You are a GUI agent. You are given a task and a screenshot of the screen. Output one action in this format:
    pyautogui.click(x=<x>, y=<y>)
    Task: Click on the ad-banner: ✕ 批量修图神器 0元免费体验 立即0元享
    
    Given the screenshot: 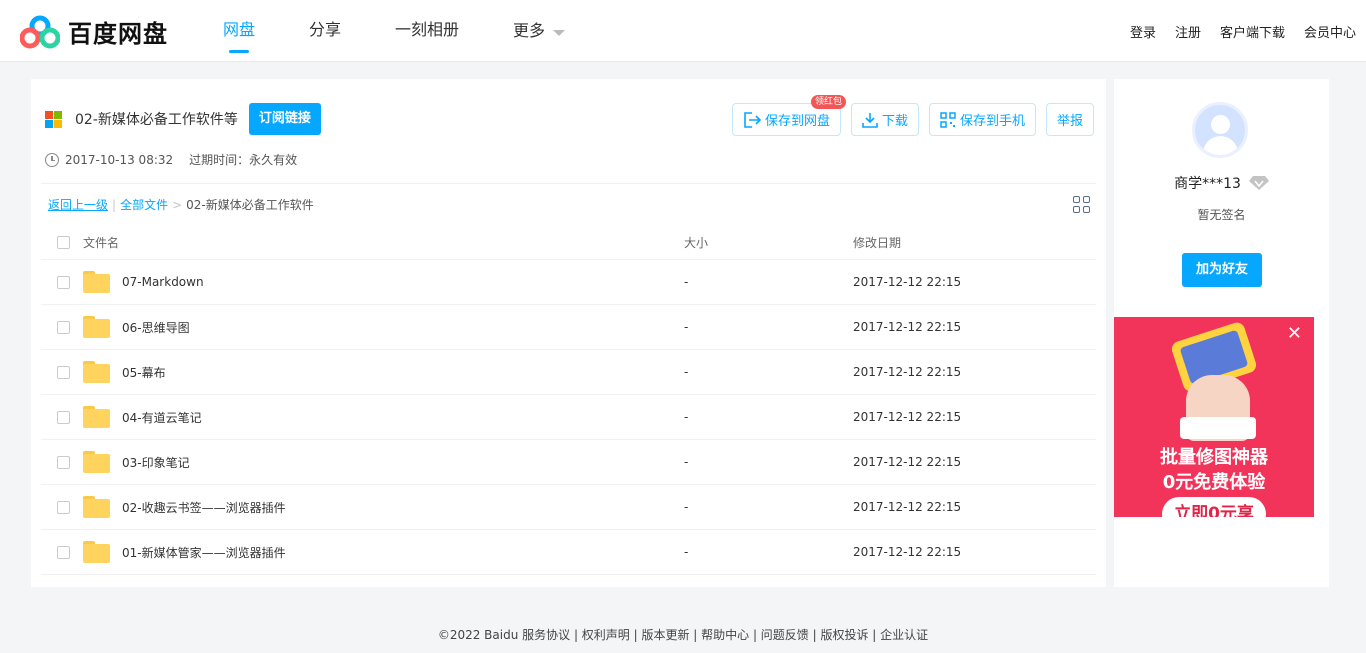 What is the action you would take?
    pyautogui.click(x=1214, y=417)
    